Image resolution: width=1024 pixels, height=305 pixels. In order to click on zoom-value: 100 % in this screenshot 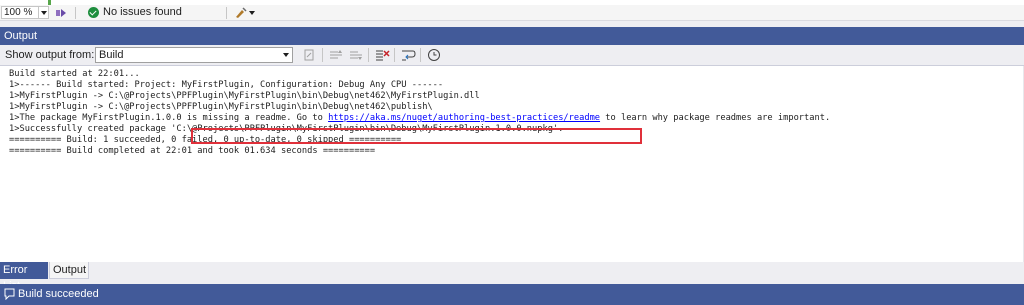, I will do `click(18, 12)`.